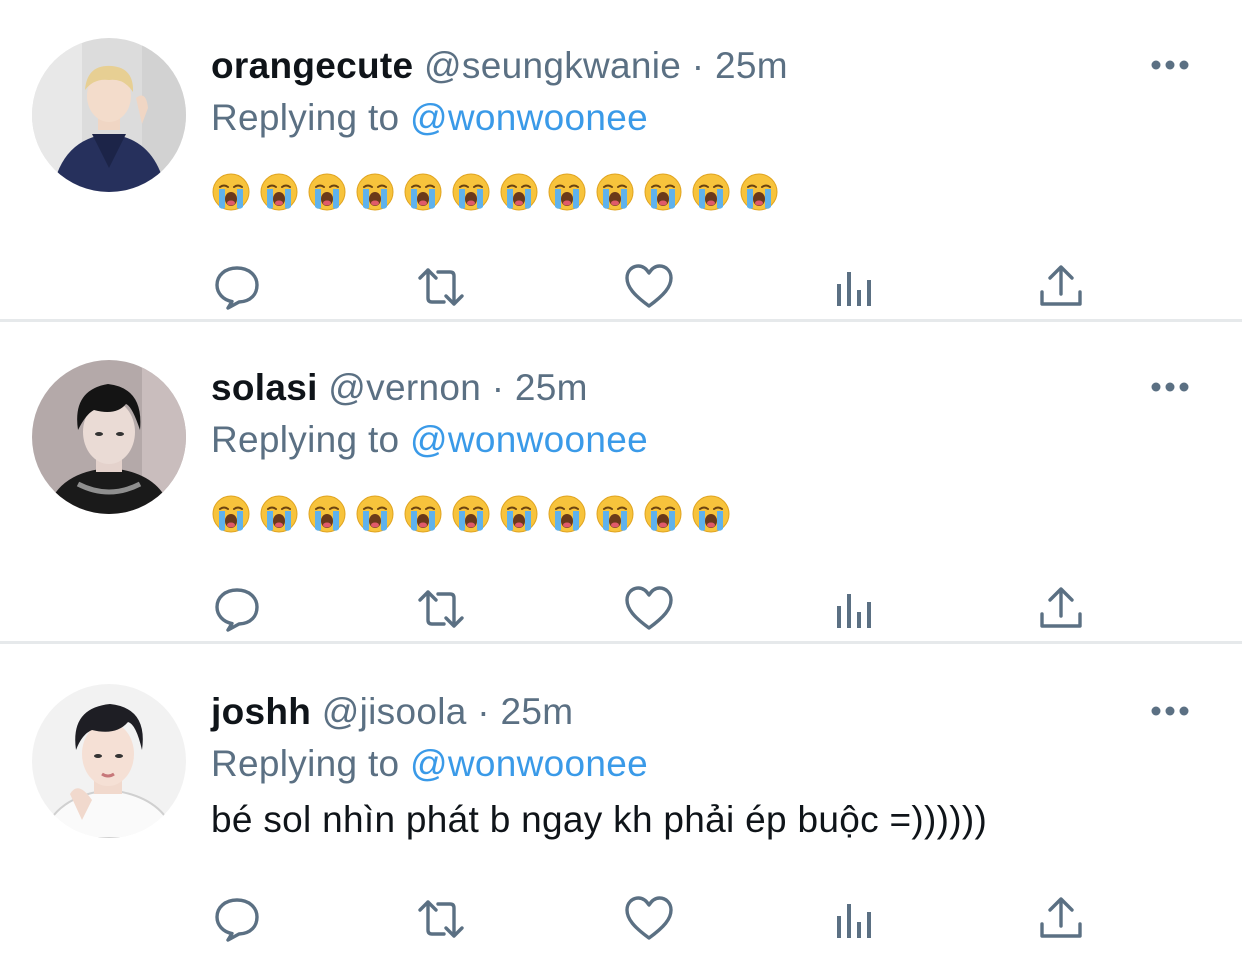  I want to click on tweet-header: joshh @jisoola · 25m, so click(392, 712).